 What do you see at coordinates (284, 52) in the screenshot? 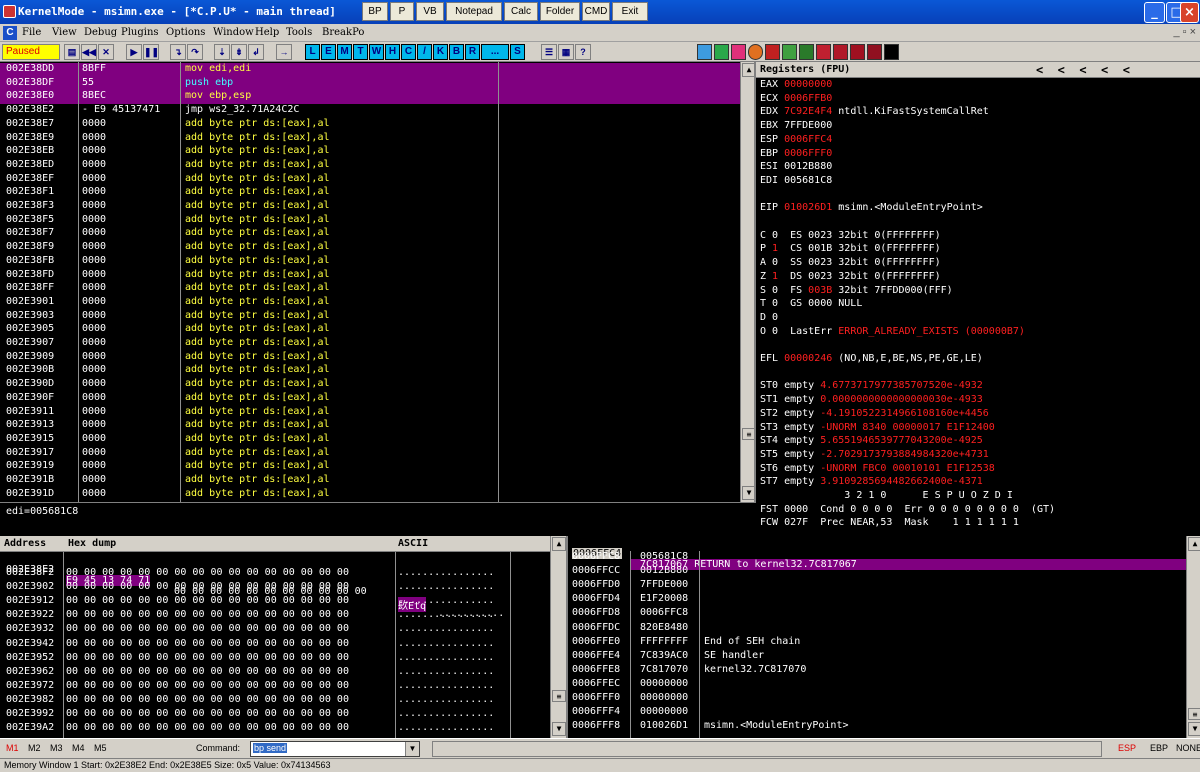
I see `goto-icon: →` at bounding box center [284, 52].